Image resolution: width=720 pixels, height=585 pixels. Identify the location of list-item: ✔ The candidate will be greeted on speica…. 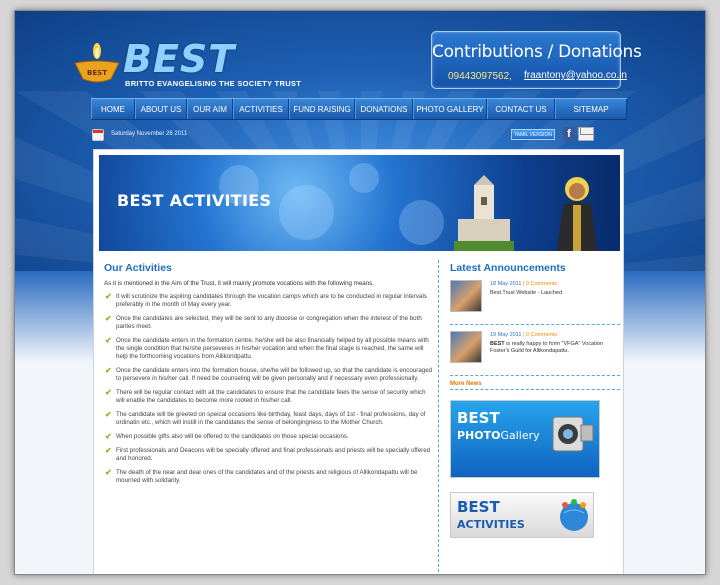
(269, 419).